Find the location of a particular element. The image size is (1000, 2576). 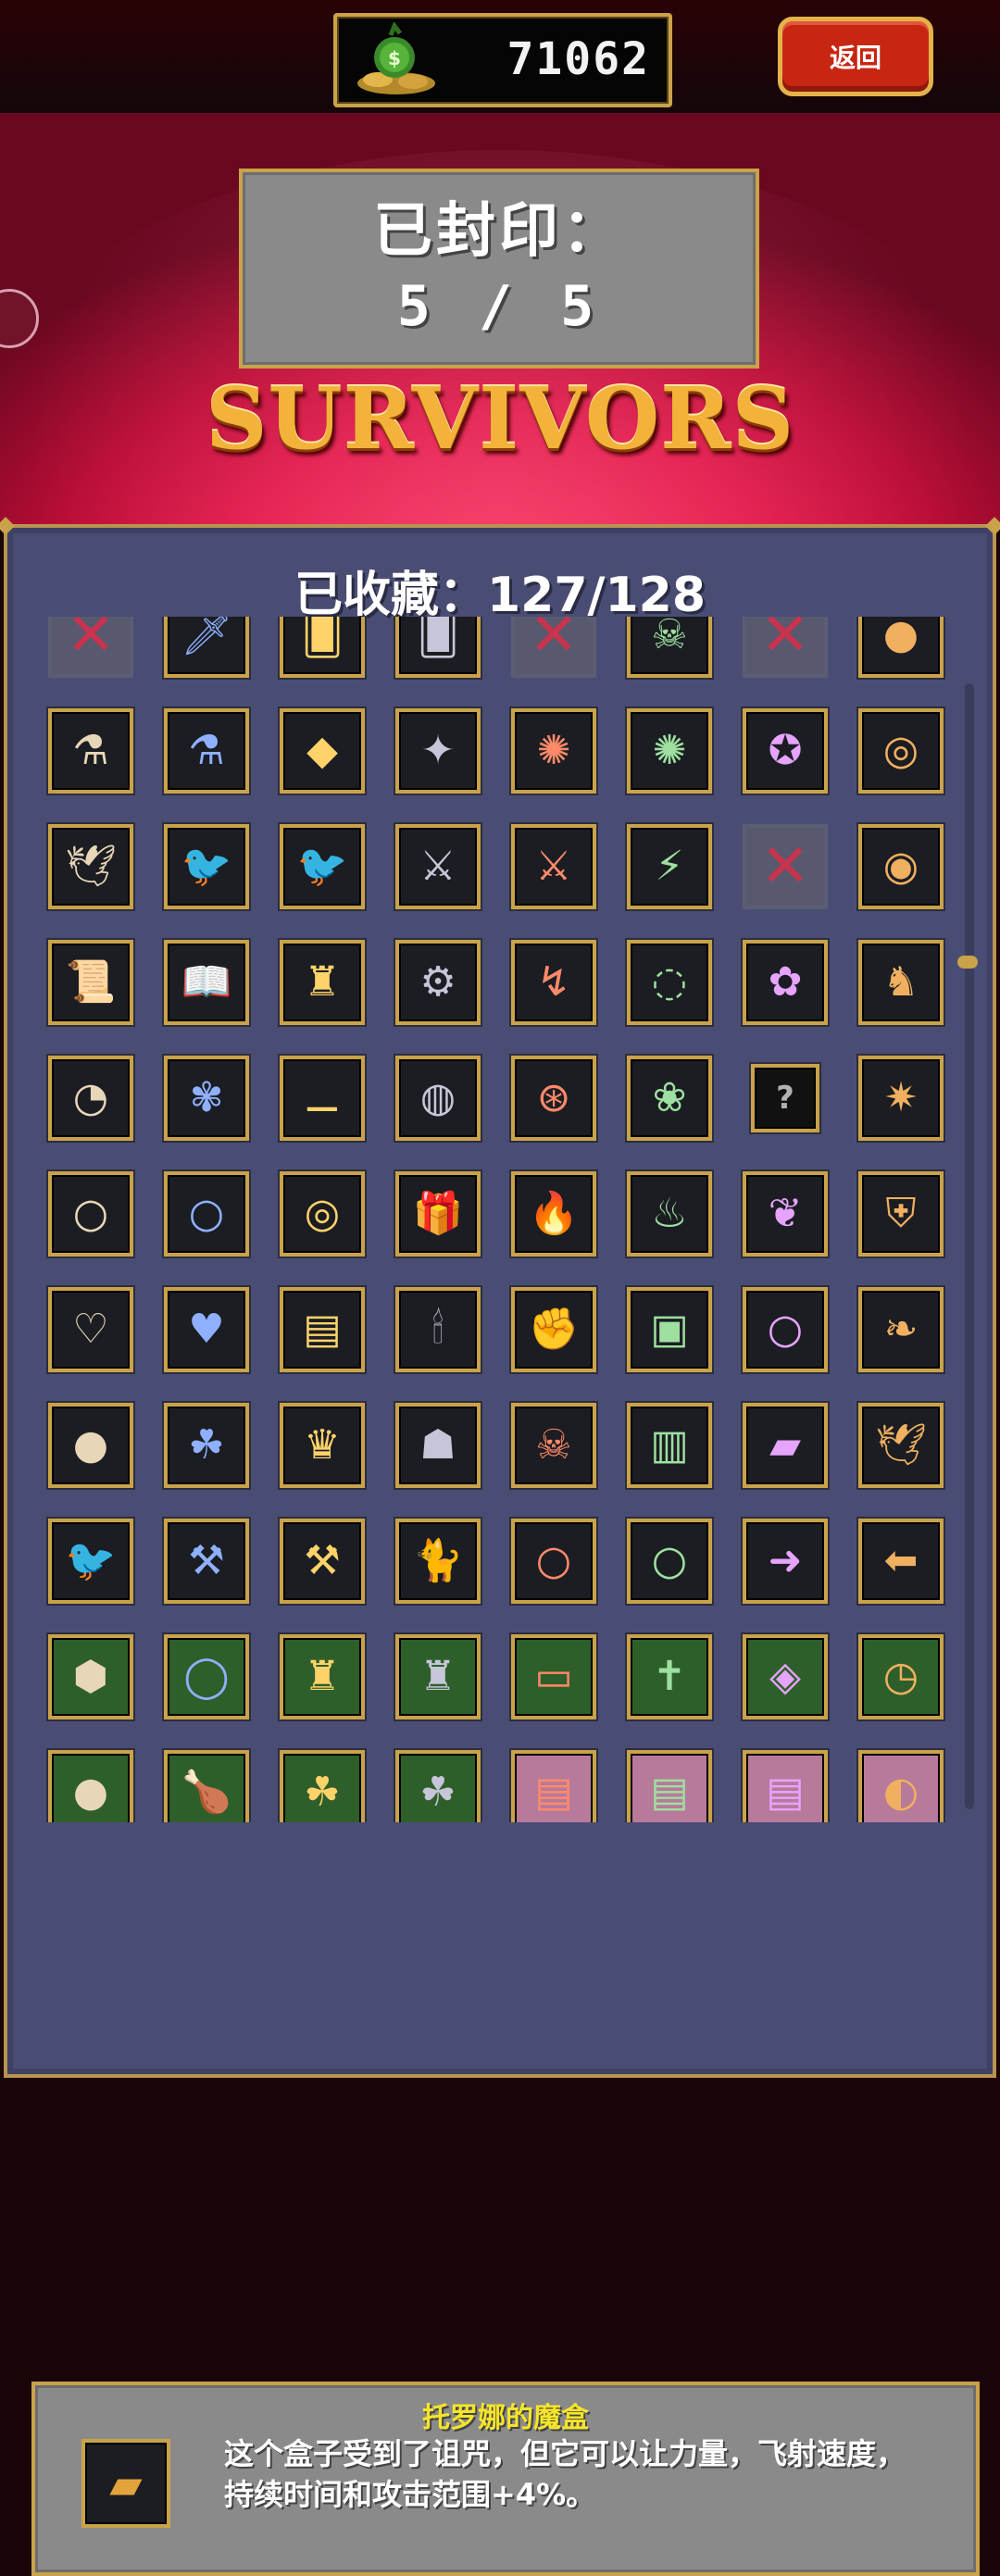

grid-scrollbar is located at coordinates (970, 1246).